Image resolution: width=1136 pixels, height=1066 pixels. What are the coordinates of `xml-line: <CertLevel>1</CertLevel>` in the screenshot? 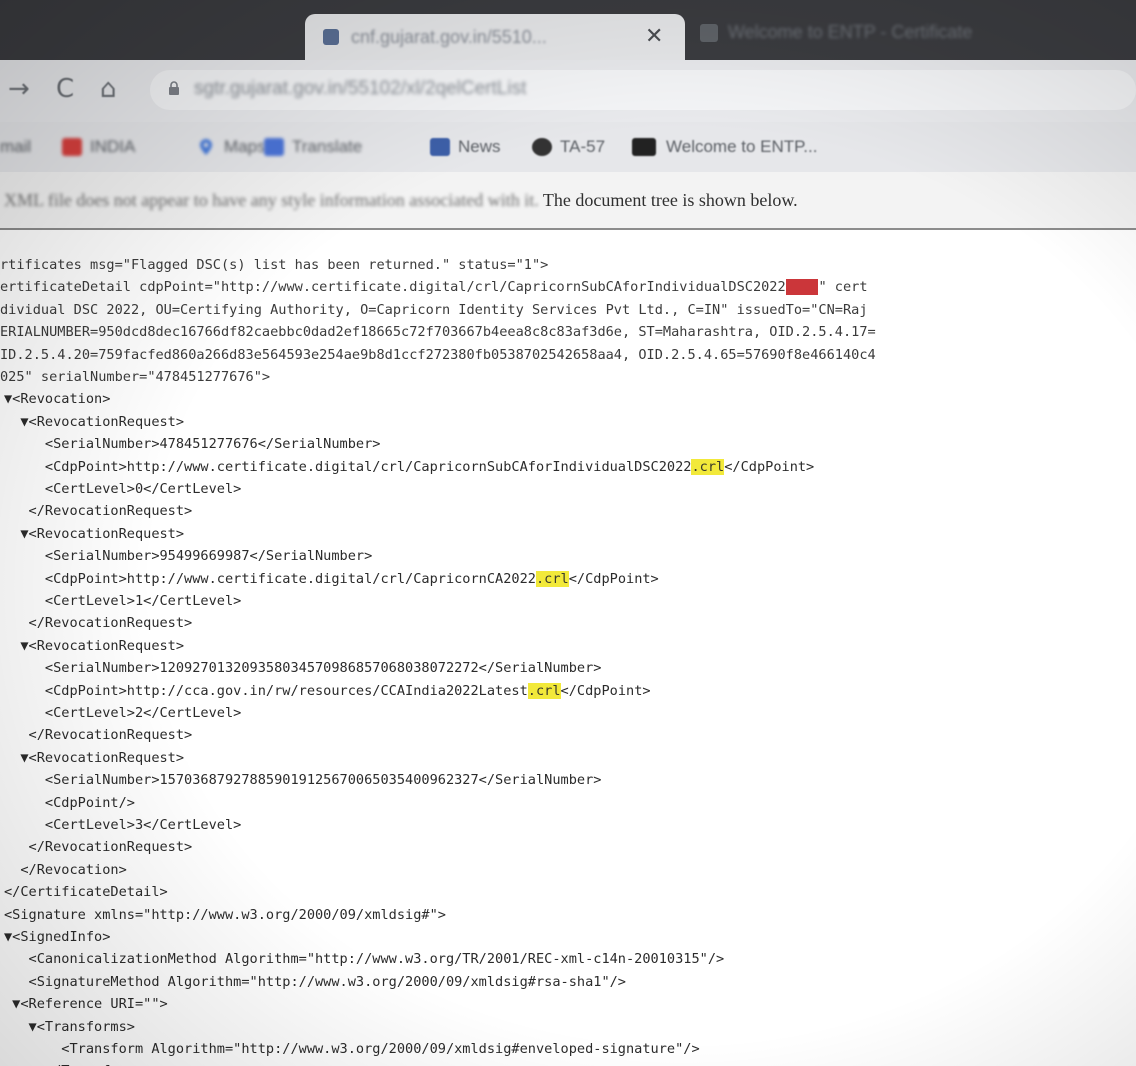 It's located at (122, 601).